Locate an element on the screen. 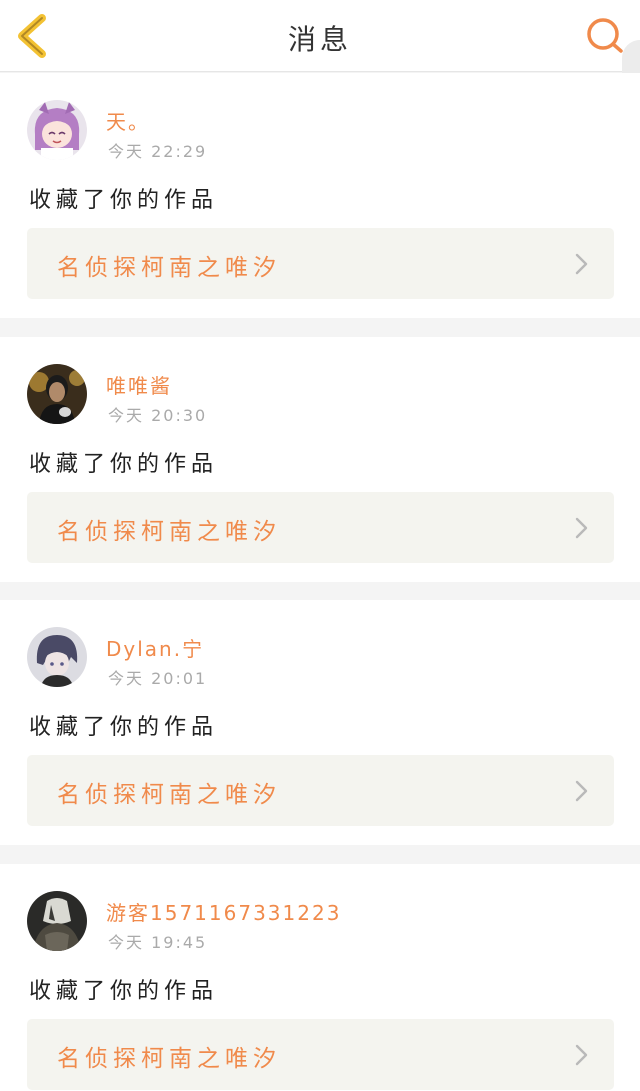 The height and width of the screenshot is (1091, 640). username: Dylan.宁 is located at coordinates (155, 647).